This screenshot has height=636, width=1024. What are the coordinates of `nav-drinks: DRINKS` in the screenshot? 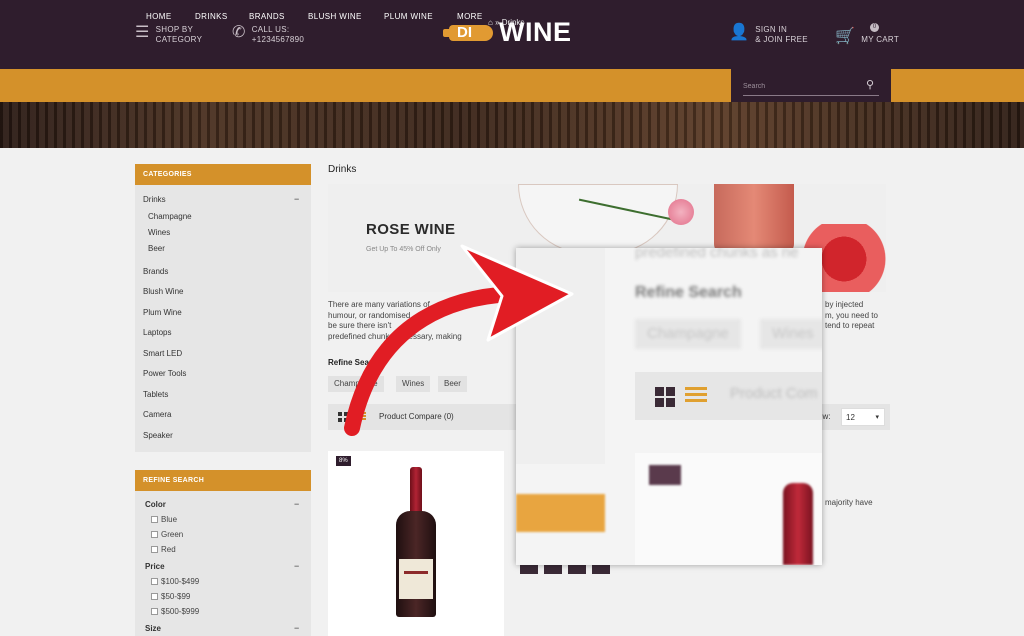 It's located at (211, 16).